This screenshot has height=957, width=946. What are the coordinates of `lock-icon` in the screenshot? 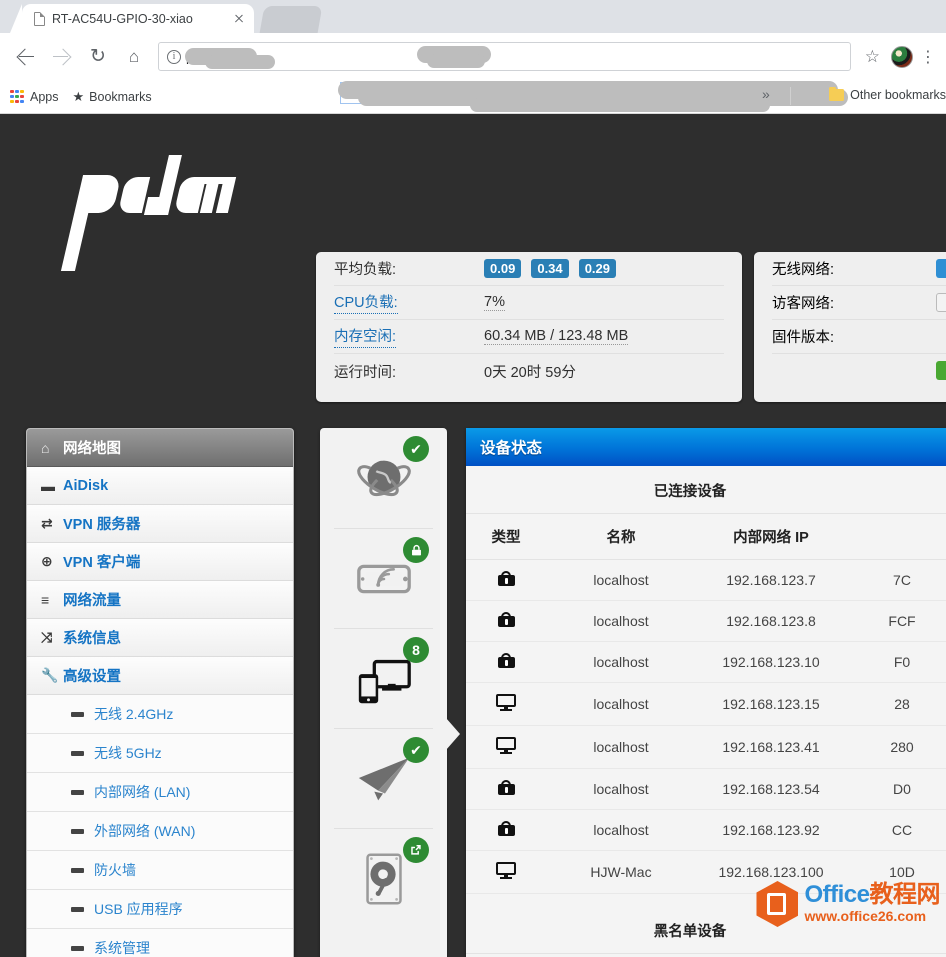 It's located at (506, 619).